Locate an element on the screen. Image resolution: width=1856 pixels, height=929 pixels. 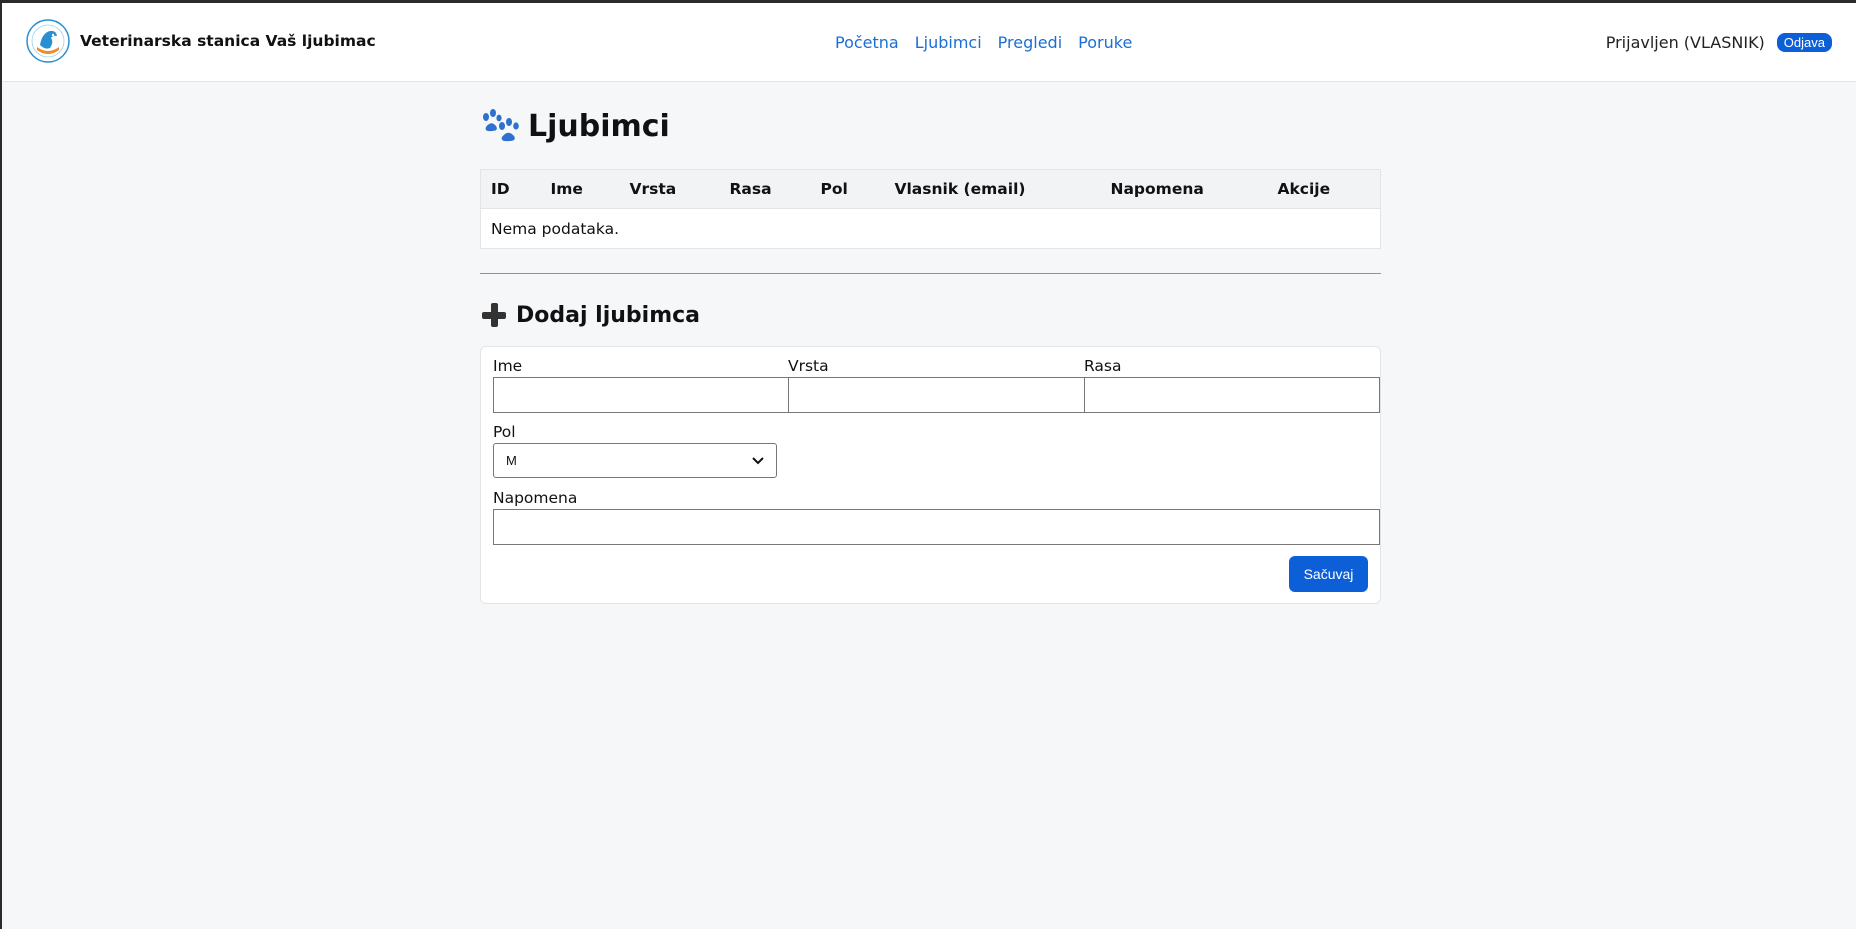
rasa-input is located at coordinates (1232, 395).